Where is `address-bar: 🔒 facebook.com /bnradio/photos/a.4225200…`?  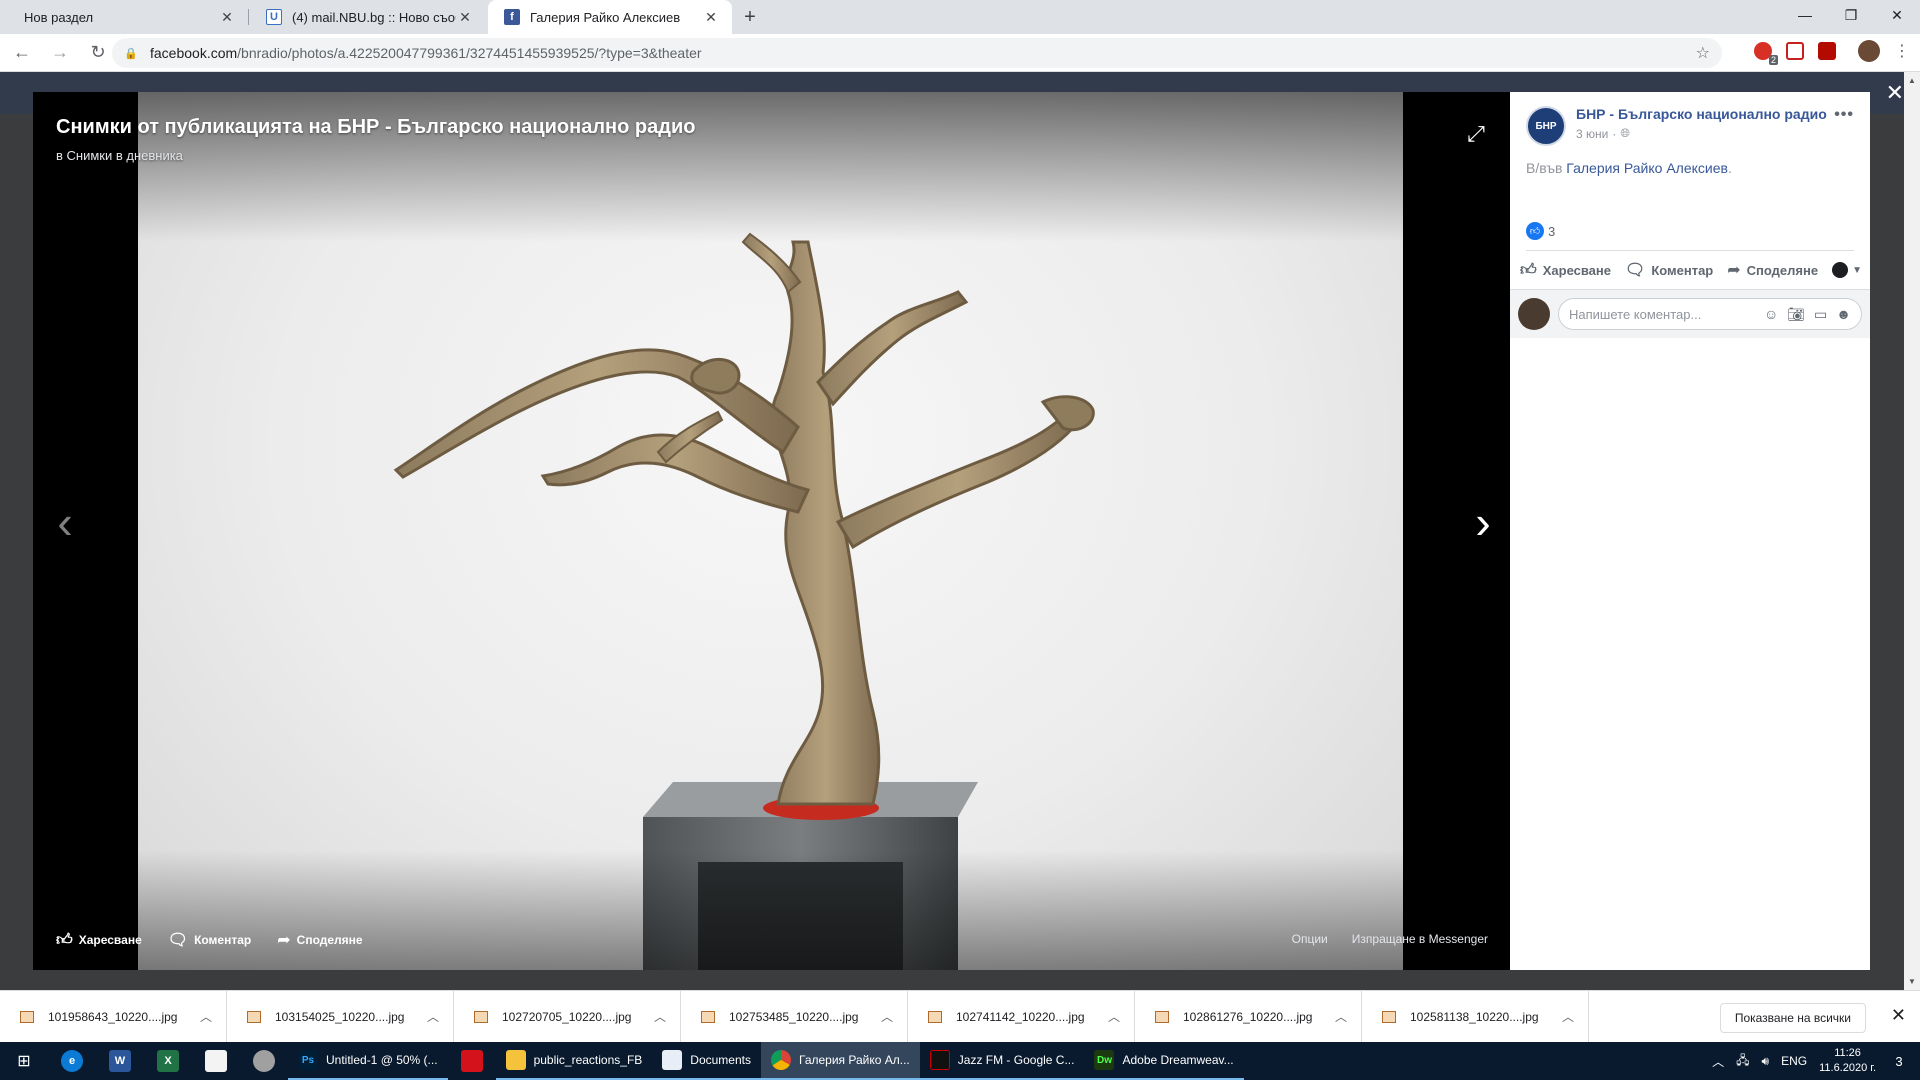 address-bar: 🔒 facebook.com /bnradio/photos/a.4225200… is located at coordinates (917, 53).